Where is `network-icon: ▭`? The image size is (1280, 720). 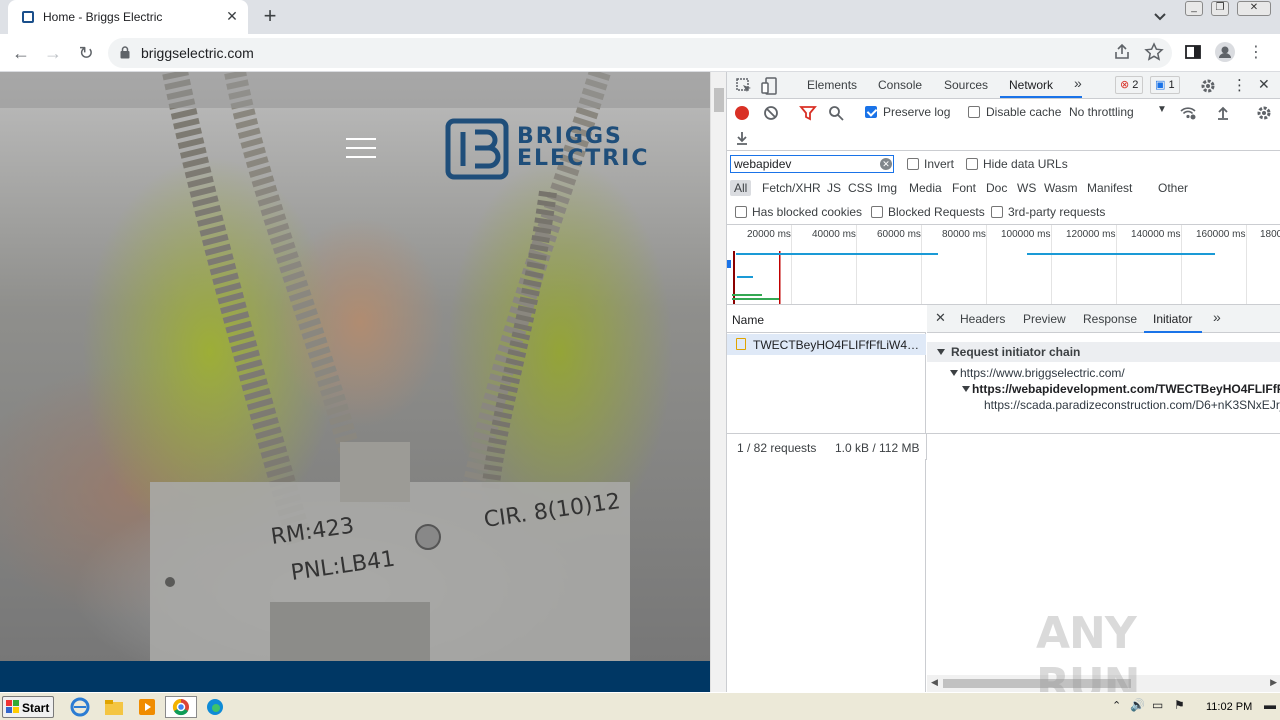 network-icon: ▭ is located at coordinates (1157, 705).